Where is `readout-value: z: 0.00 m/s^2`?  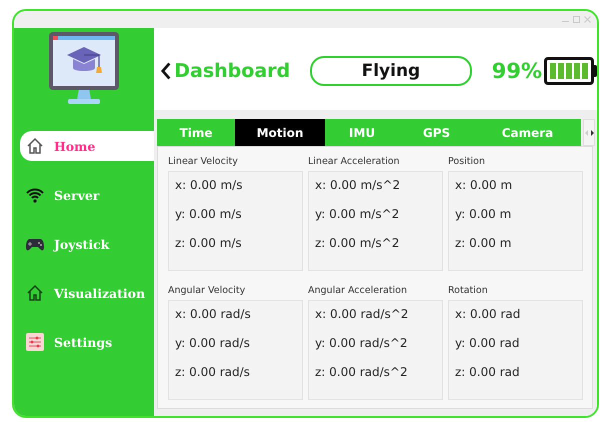
readout-value: z: 0.00 m/s^2 is located at coordinates (357, 243).